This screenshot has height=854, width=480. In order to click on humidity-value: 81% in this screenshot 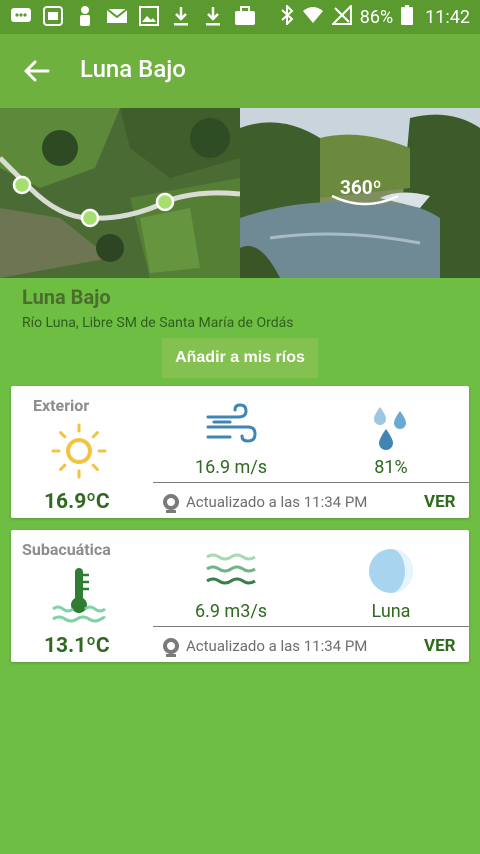, I will do `click(391, 467)`.